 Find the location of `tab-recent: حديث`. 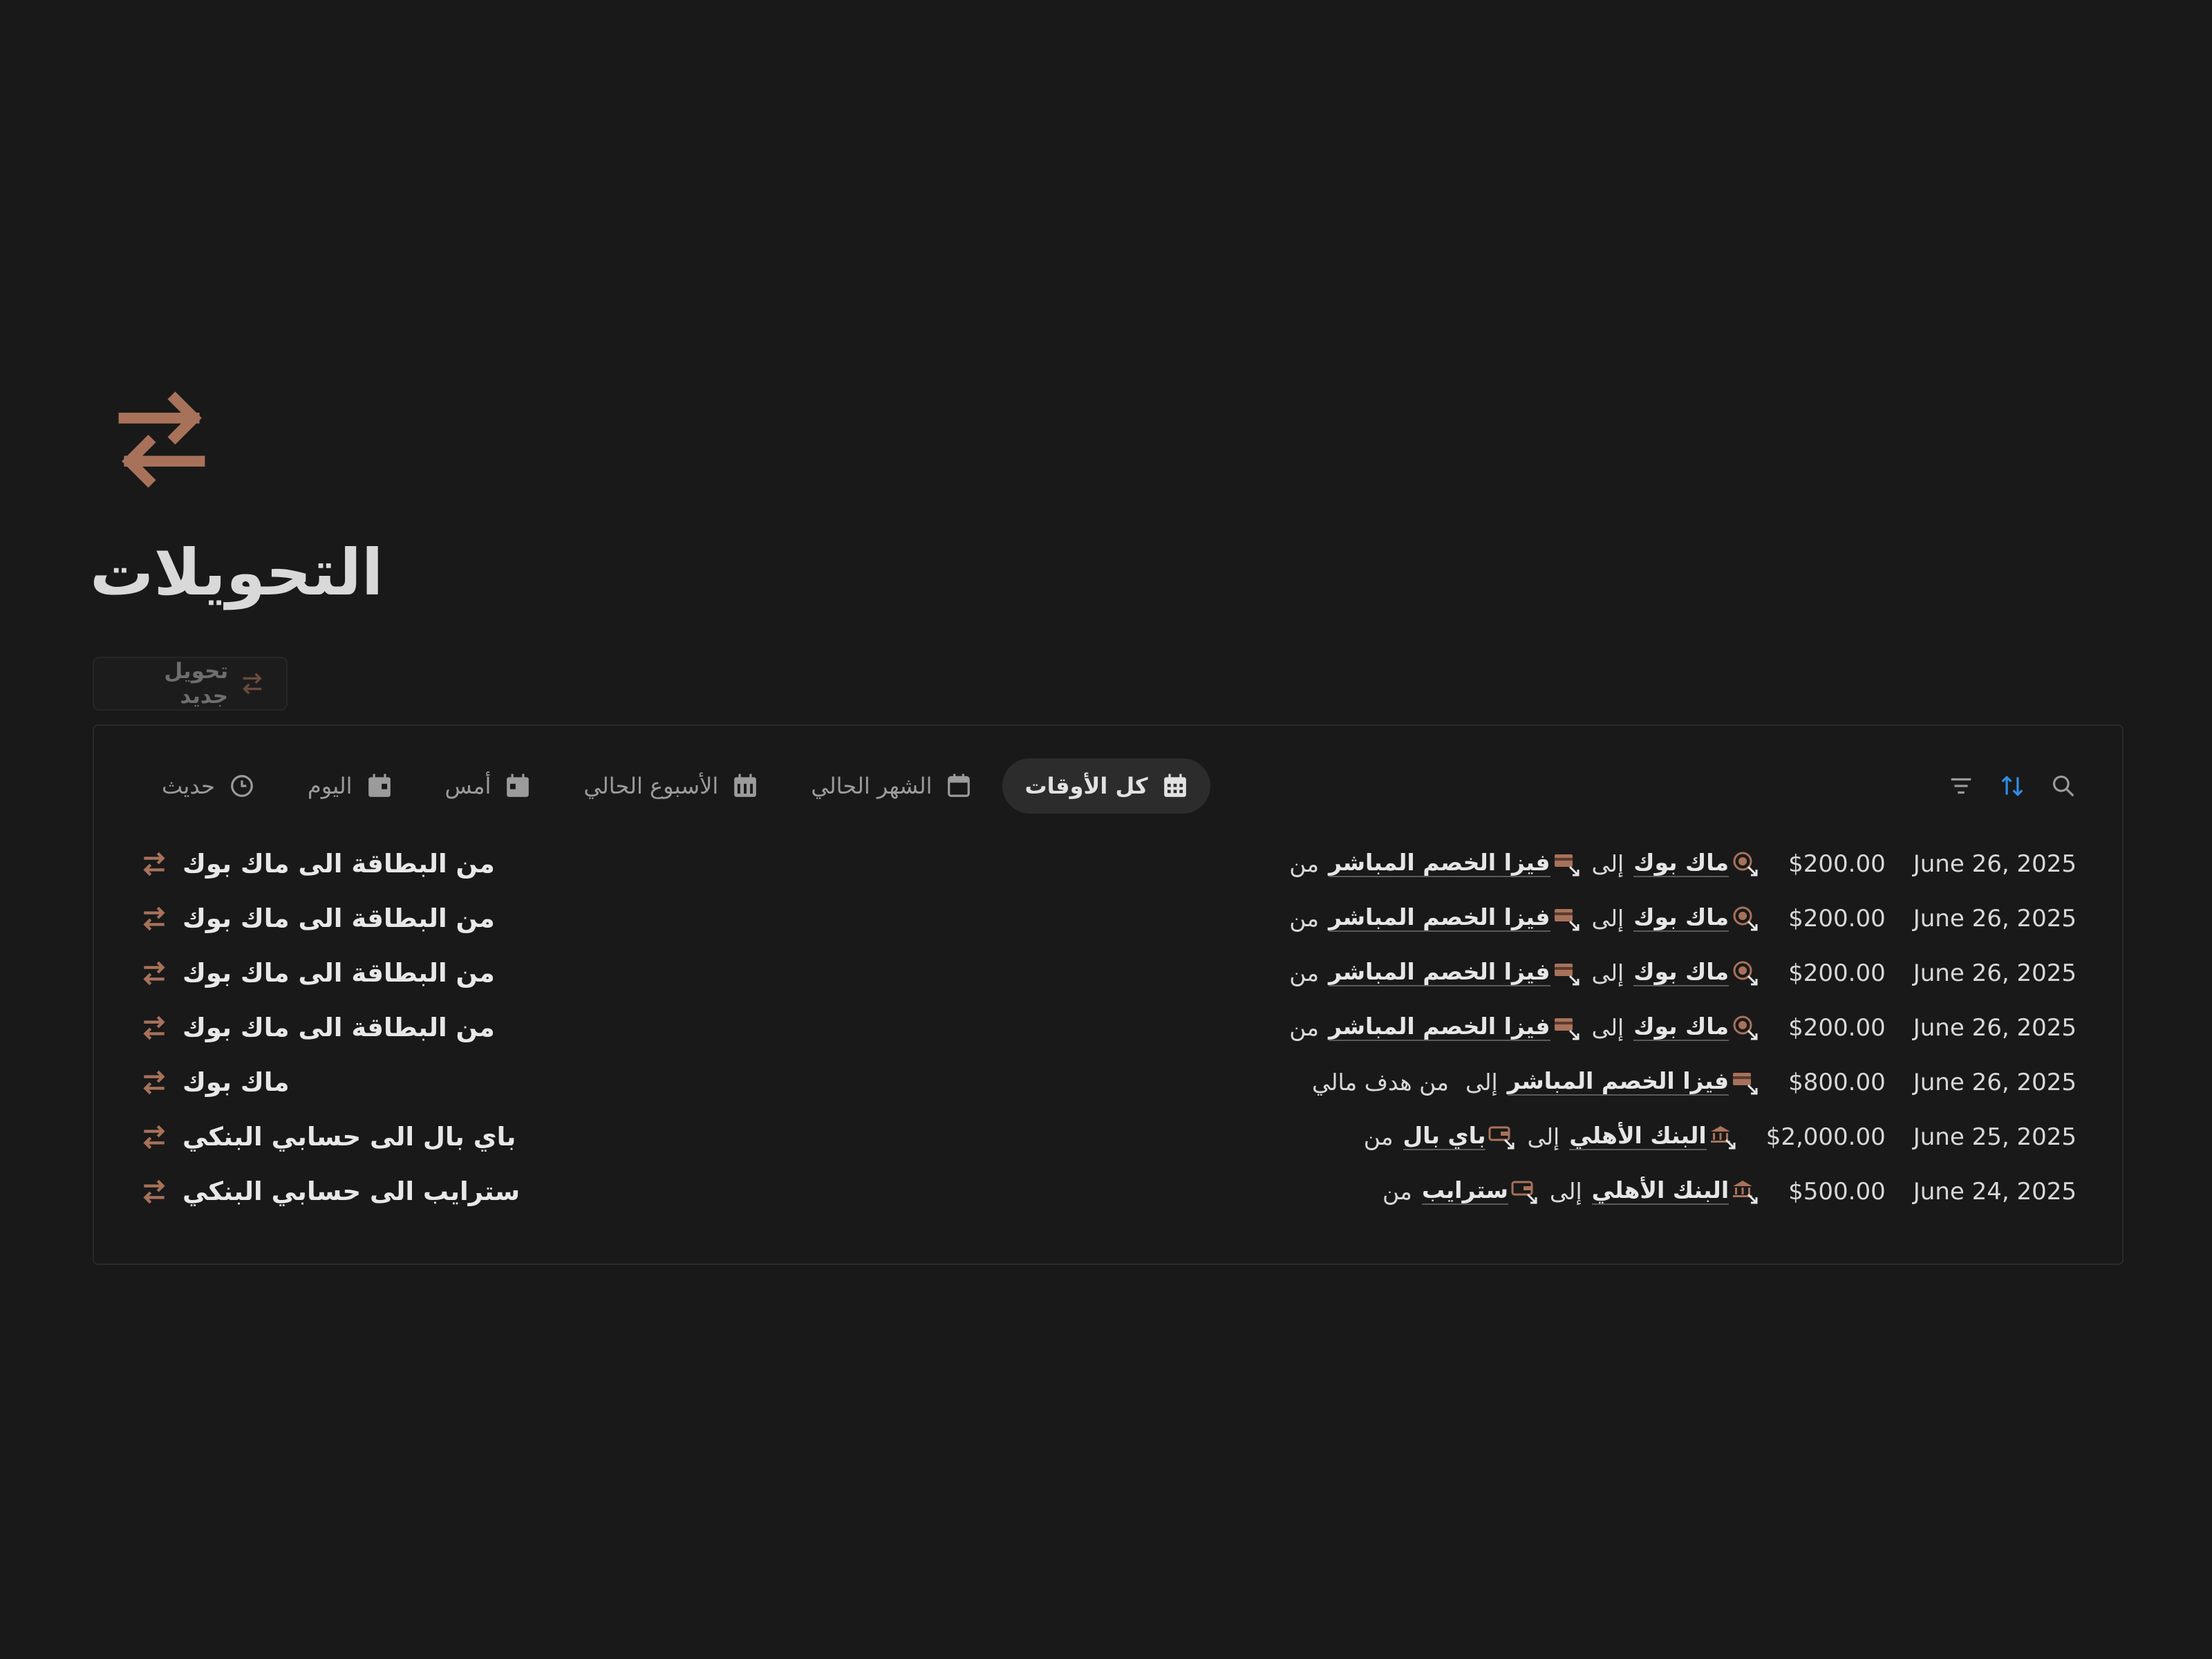

tab-recent: حديث is located at coordinates (208, 786).